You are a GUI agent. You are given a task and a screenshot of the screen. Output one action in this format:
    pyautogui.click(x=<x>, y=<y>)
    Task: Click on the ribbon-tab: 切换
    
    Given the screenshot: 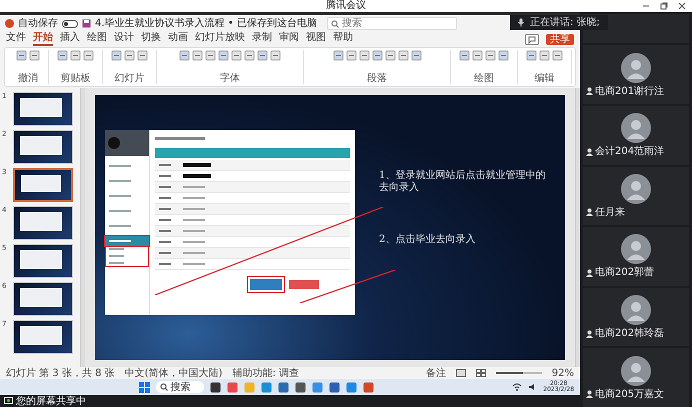 What is the action you would take?
    pyautogui.click(x=151, y=39)
    